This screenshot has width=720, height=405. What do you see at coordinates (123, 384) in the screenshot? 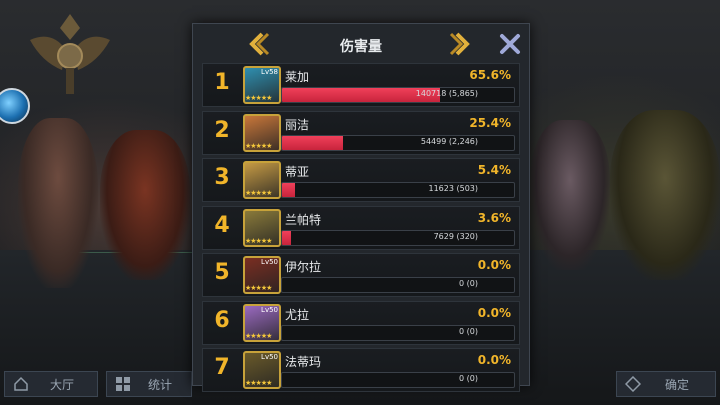
I see `grid-icon` at bounding box center [123, 384].